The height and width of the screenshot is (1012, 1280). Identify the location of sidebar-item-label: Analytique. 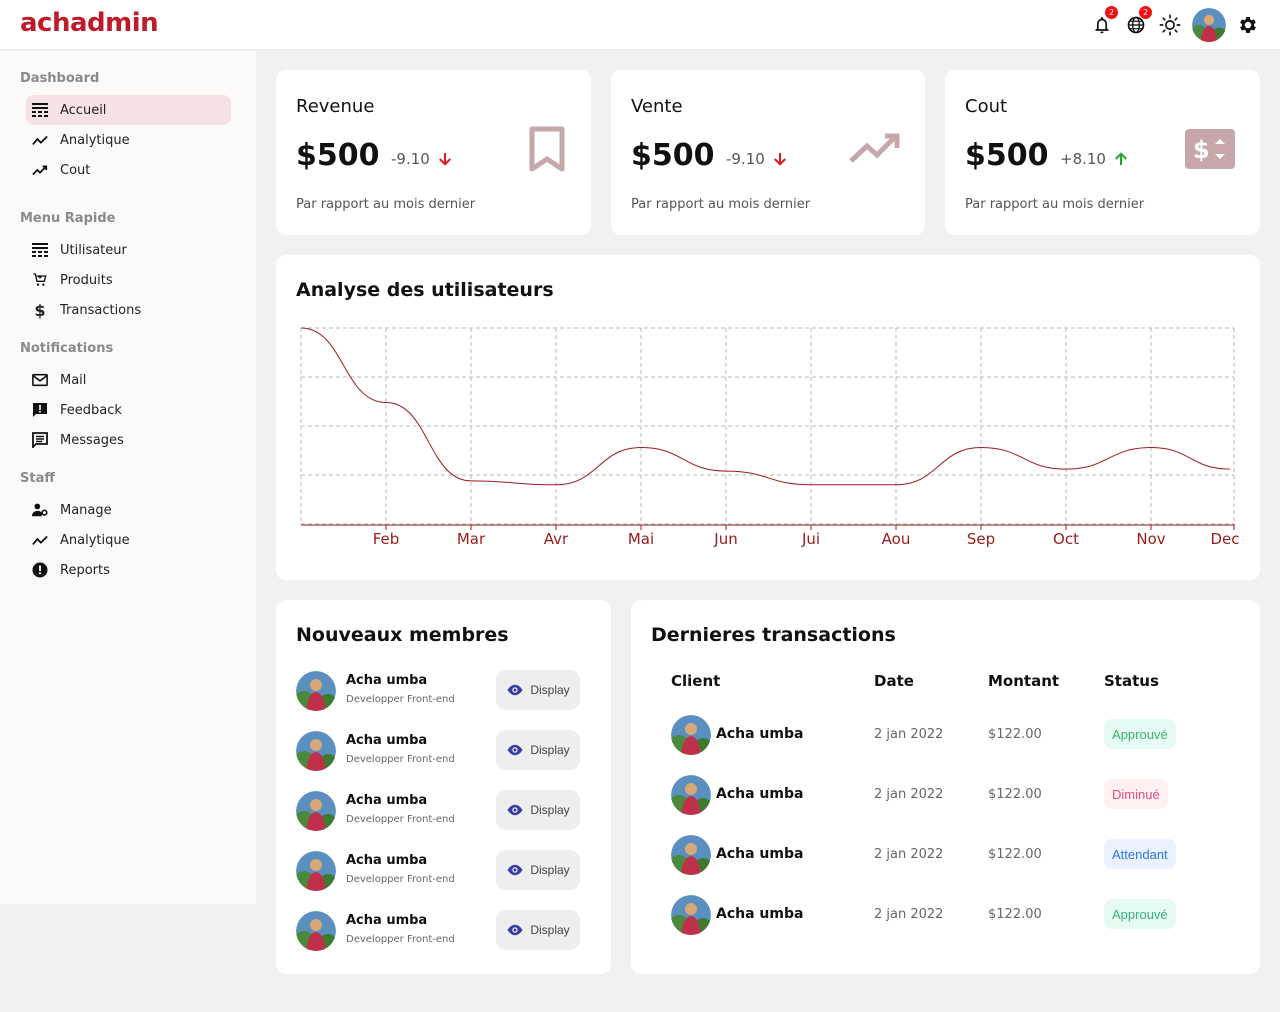
(95, 140).